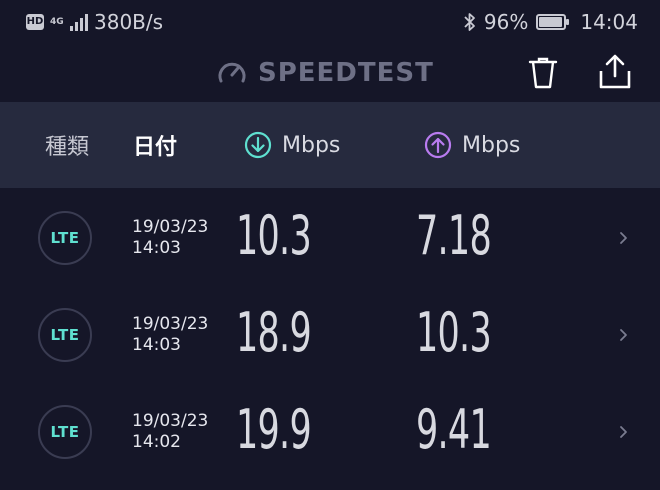 The width and height of the screenshot is (660, 490). I want to click on signal-strength-icon, so click(79, 22).